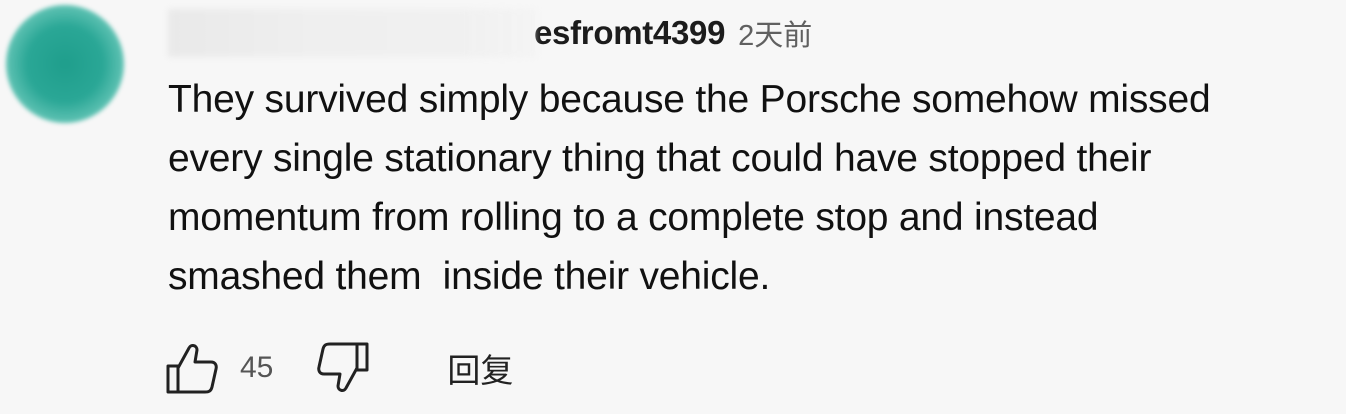 Image resolution: width=1346 pixels, height=414 pixels. I want to click on avatar, so click(65, 64).